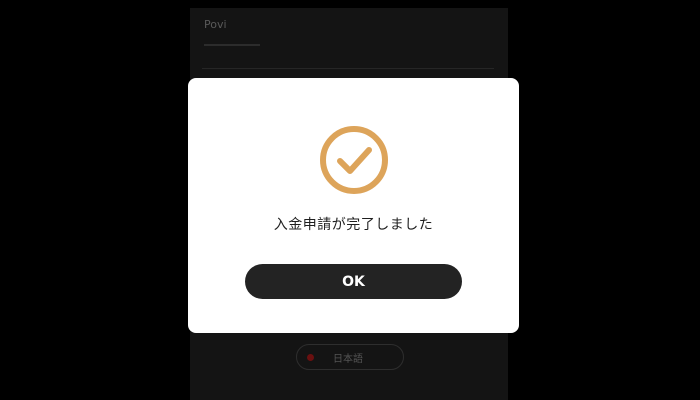 The image size is (700, 400). What do you see at coordinates (310, 357) in the screenshot?
I see `japan-flag-icon` at bounding box center [310, 357].